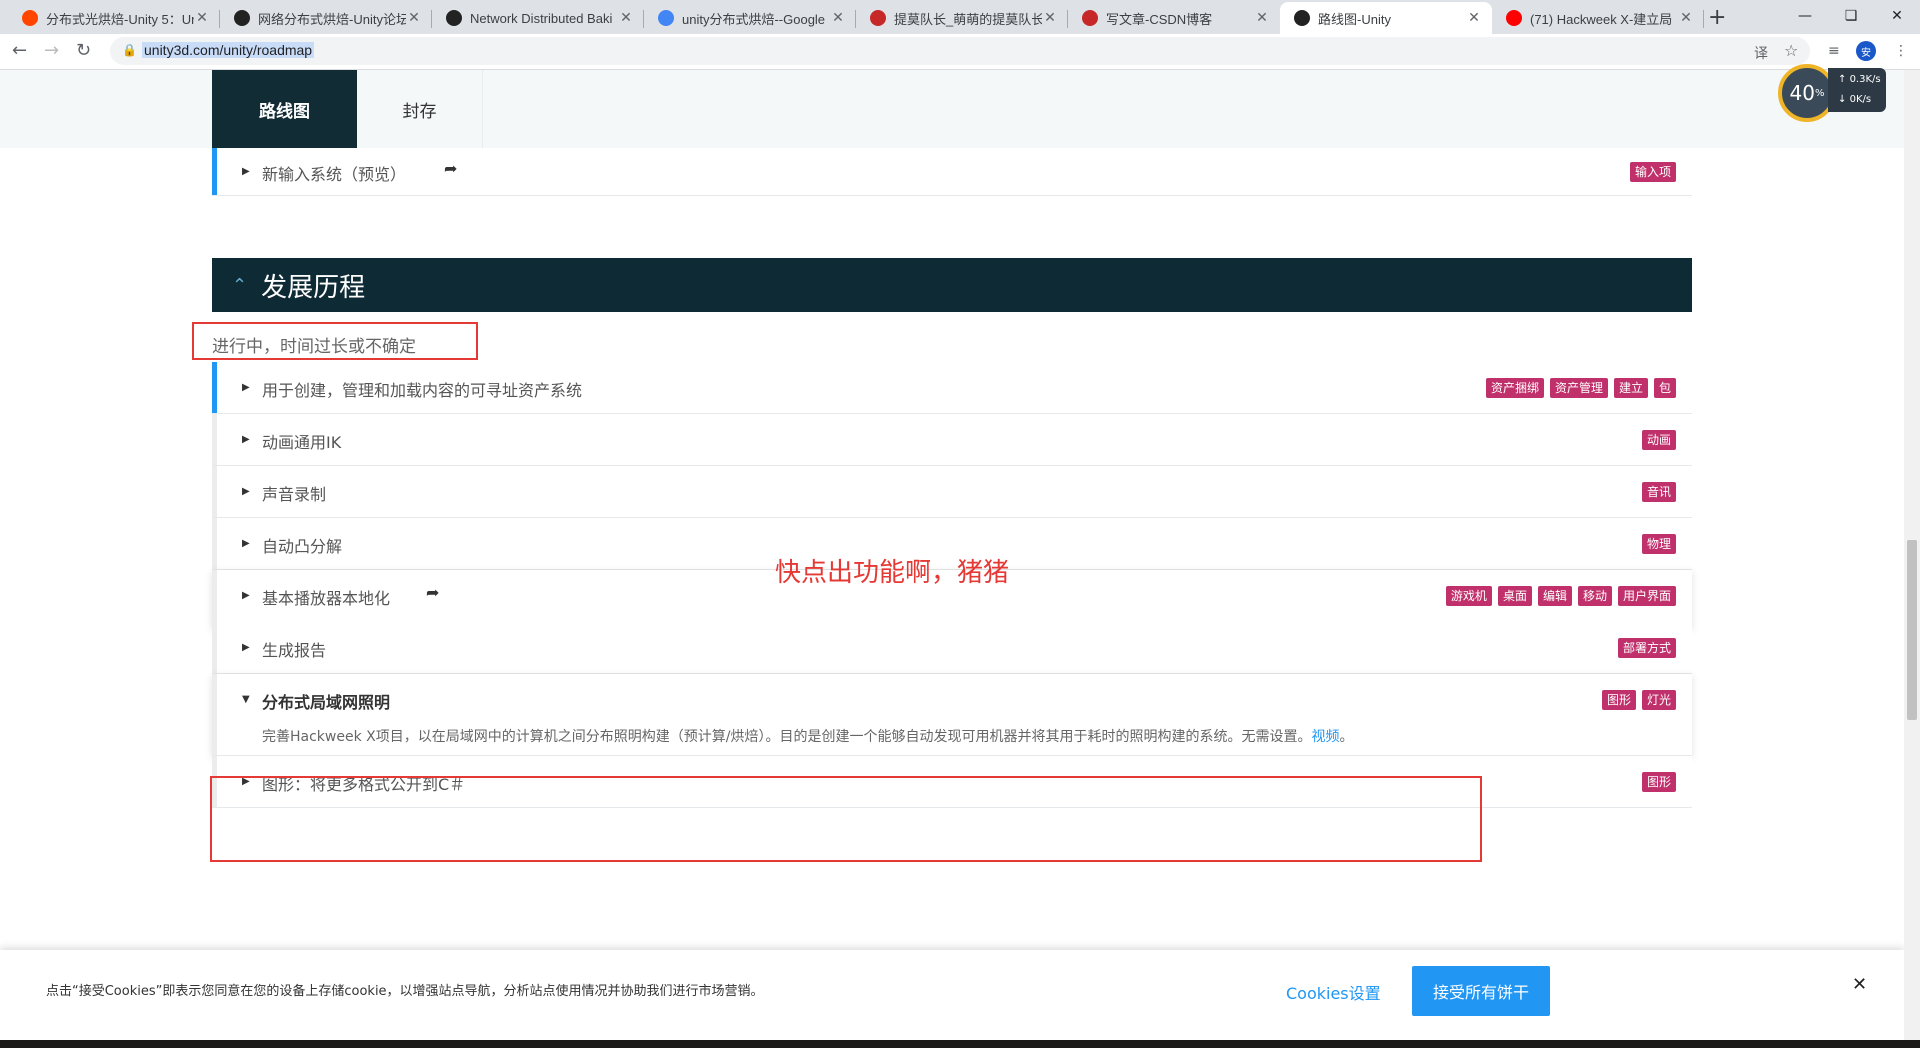 Image resolution: width=1920 pixels, height=1048 pixels. What do you see at coordinates (1333, 992) in the screenshot?
I see `cookie-settings-link: Cookies设置` at bounding box center [1333, 992].